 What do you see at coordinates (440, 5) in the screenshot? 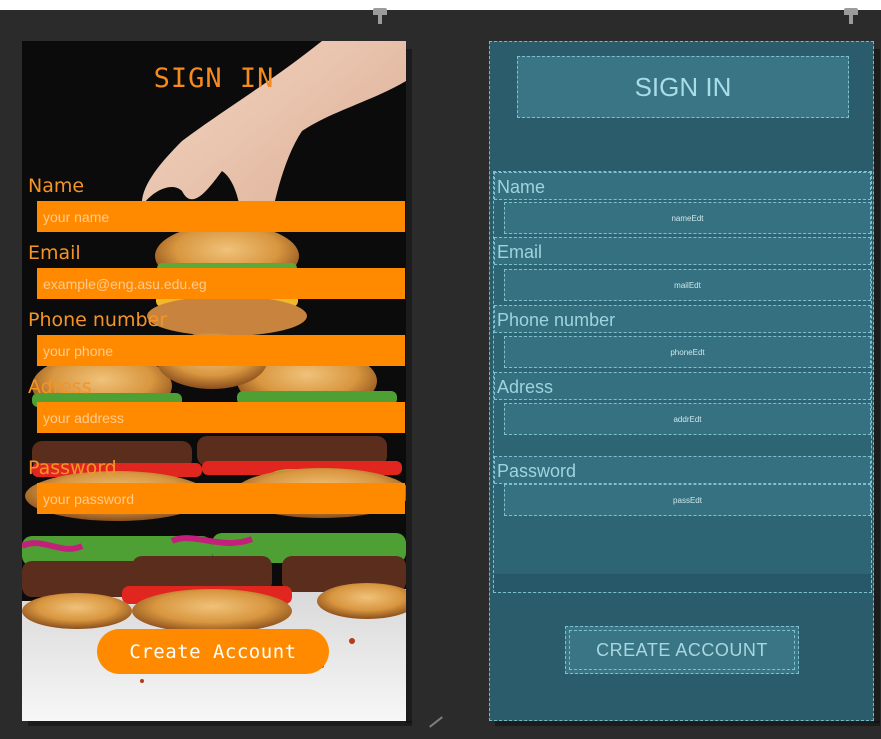
I see `toolbar-strip` at bounding box center [440, 5].